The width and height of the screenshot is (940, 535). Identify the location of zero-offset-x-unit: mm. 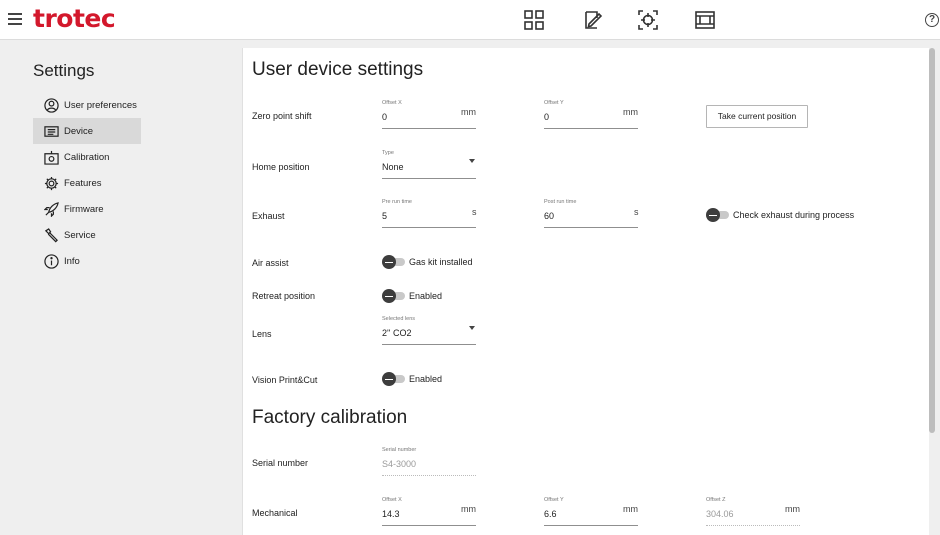
(468, 112).